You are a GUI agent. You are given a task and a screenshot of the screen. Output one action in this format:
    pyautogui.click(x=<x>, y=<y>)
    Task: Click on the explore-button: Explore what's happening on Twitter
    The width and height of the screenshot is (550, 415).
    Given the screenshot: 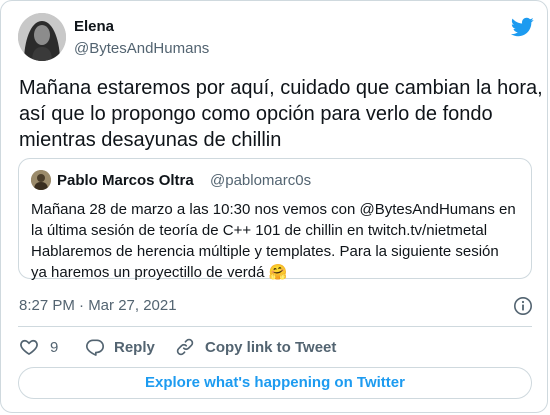 What is the action you would take?
    pyautogui.click(x=275, y=383)
    